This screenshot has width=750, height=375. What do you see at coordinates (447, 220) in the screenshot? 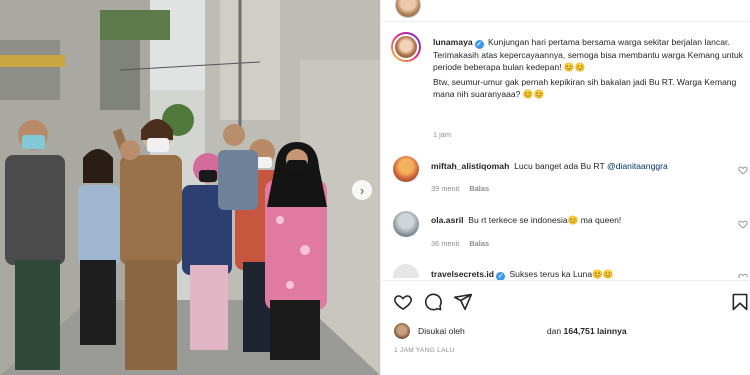
I see `comment-username: ola.asril` at bounding box center [447, 220].